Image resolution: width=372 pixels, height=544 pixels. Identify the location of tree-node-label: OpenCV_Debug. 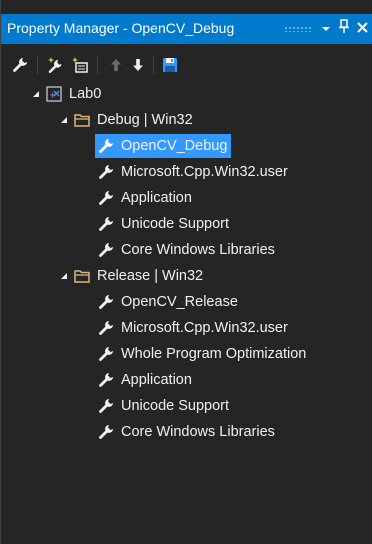
(174, 146).